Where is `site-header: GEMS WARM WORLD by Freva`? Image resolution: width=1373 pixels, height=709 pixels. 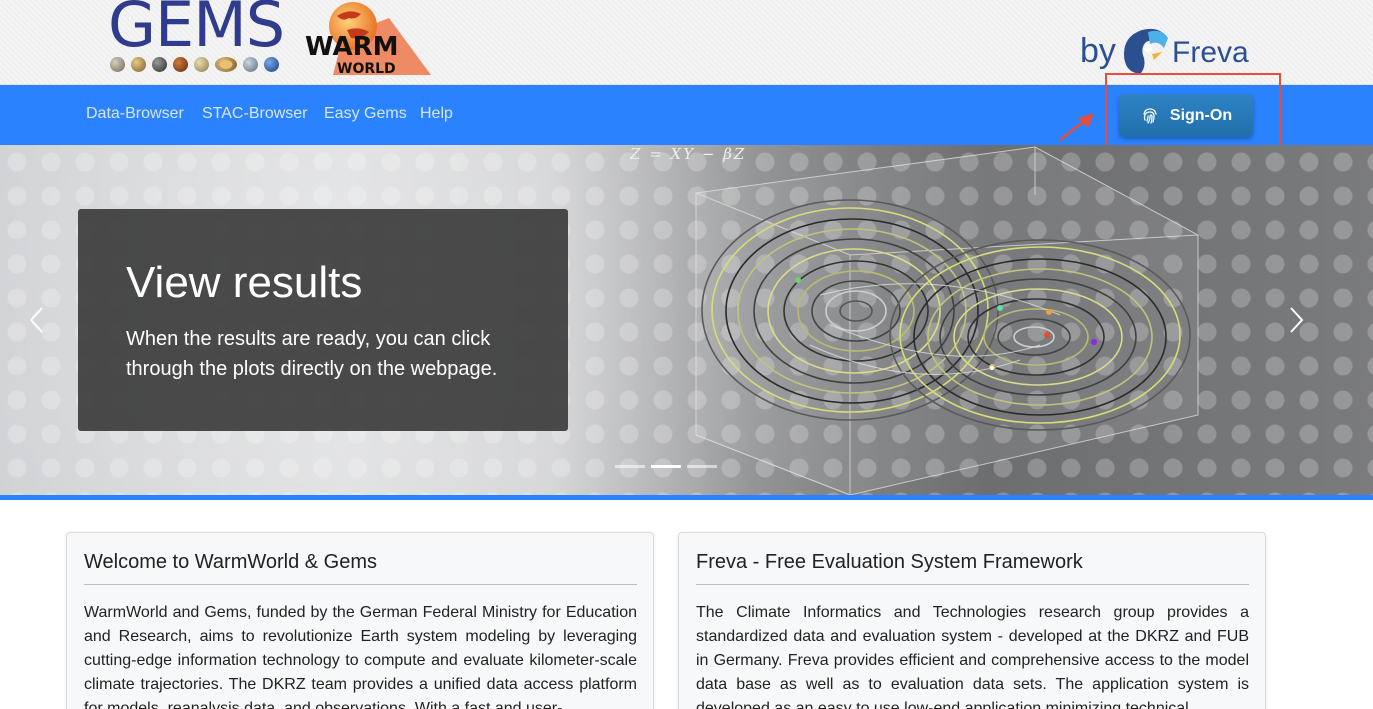 site-header: GEMS WARM WORLD by Freva is located at coordinates (686, 42).